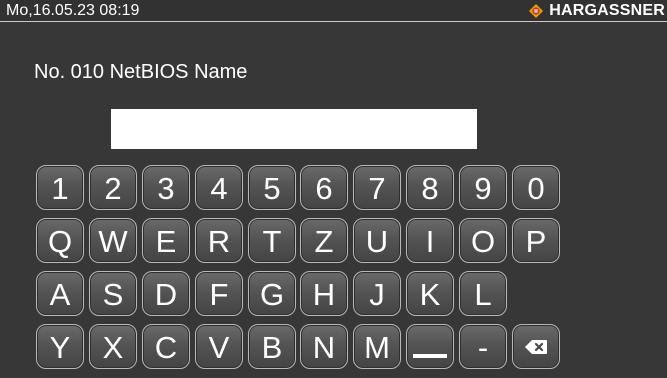 This screenshot has height=378, width=667. I want to click on key-c: C, so click(166, 346).